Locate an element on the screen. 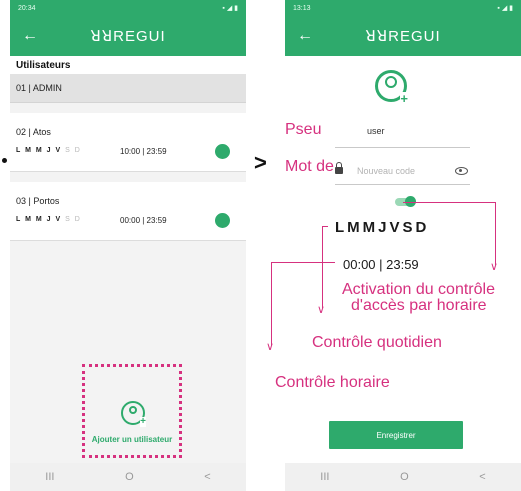  add-user-icon is located at coordinates (133, 414).